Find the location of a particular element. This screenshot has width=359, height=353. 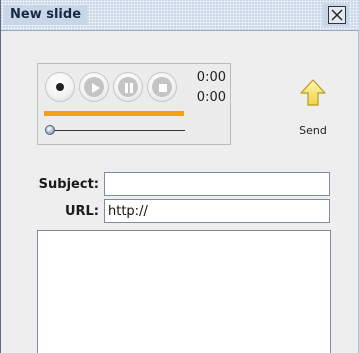

pause-icon is located at coordinates (129, 88).